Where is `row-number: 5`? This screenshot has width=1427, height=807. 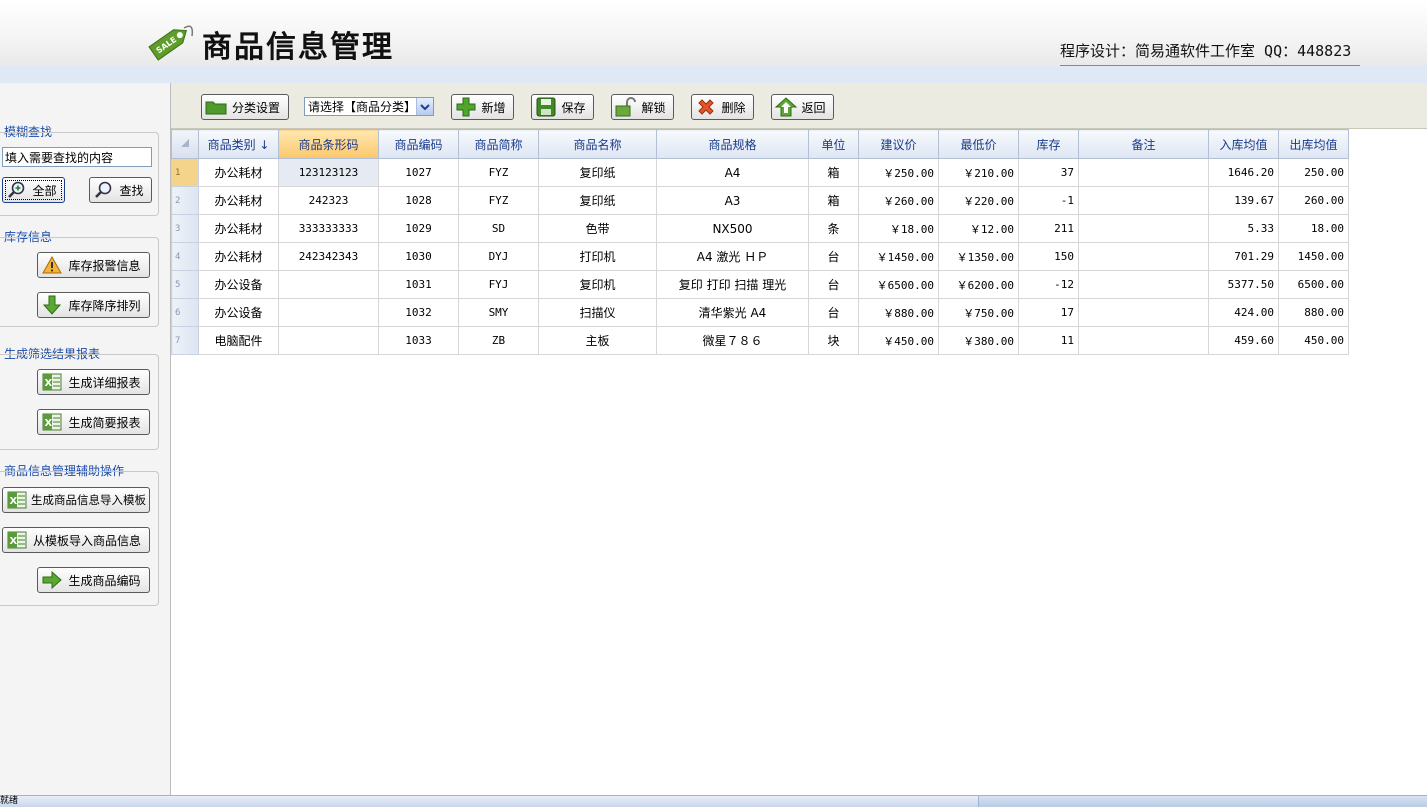
row-number: 5 is located at coordinates (185, 284).